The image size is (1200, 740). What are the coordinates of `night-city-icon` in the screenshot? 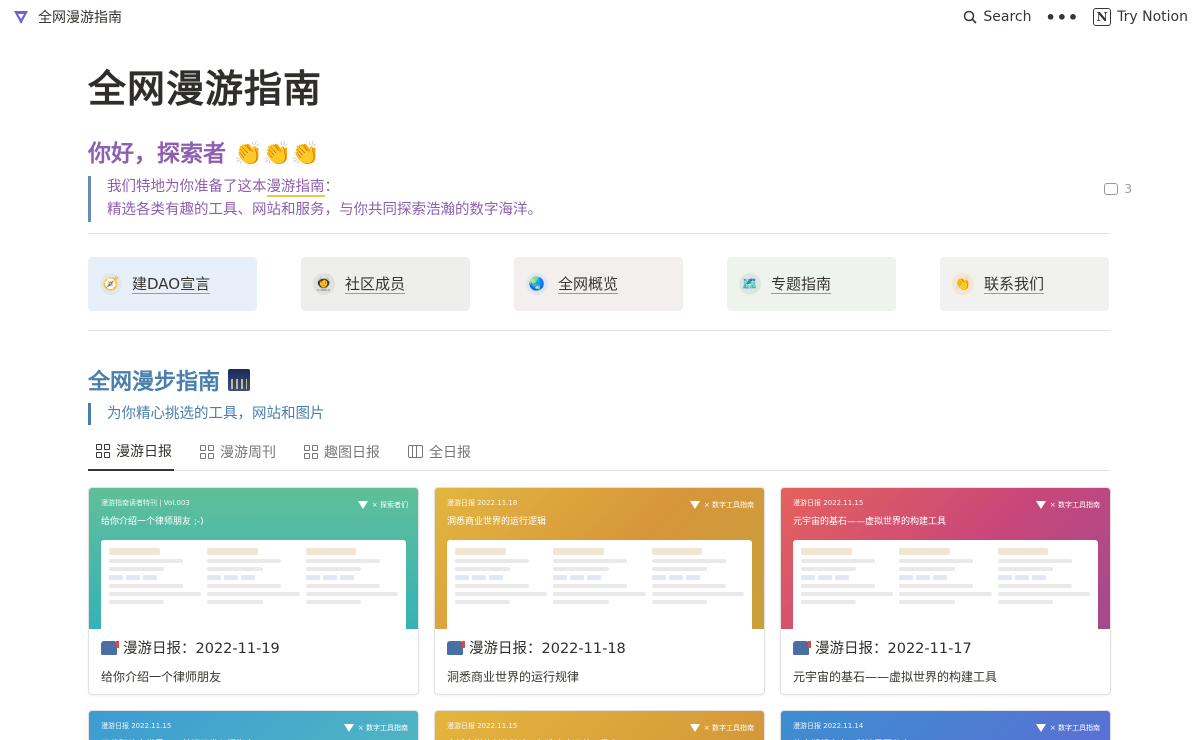 It's located at (239, 380).